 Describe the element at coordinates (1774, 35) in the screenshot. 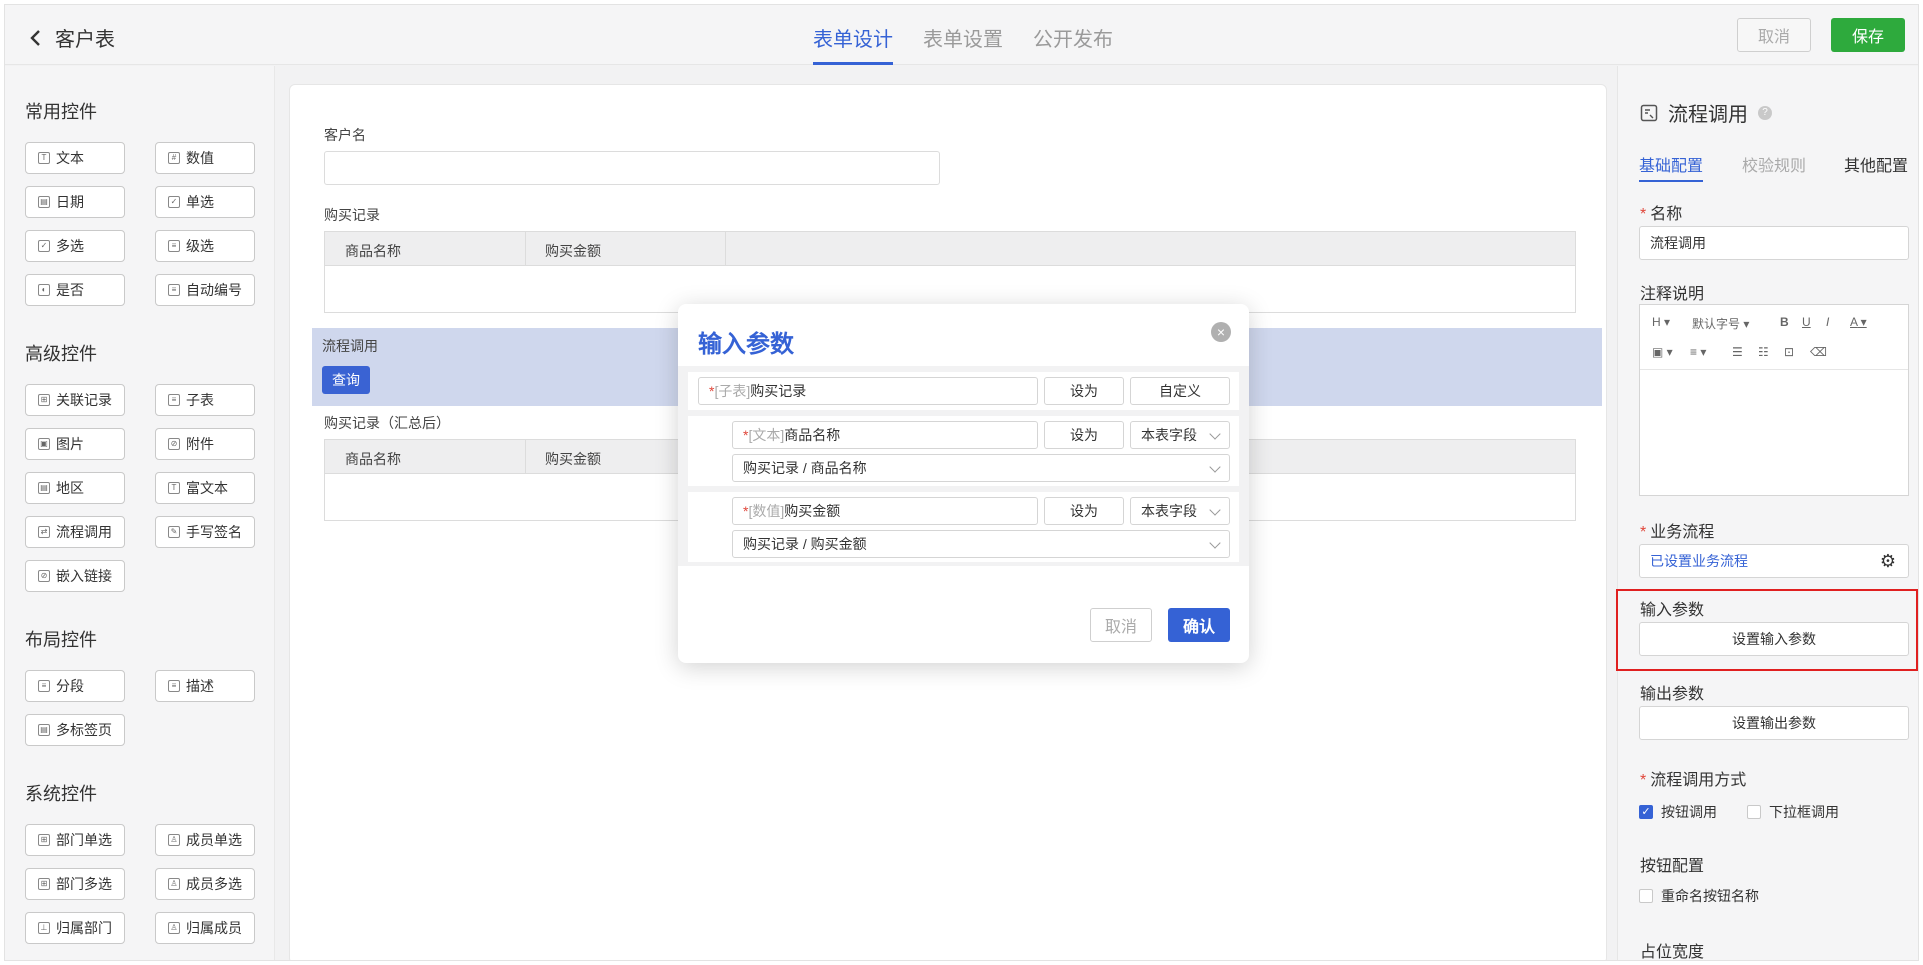

I see `cancel-button: 取消` at that location.